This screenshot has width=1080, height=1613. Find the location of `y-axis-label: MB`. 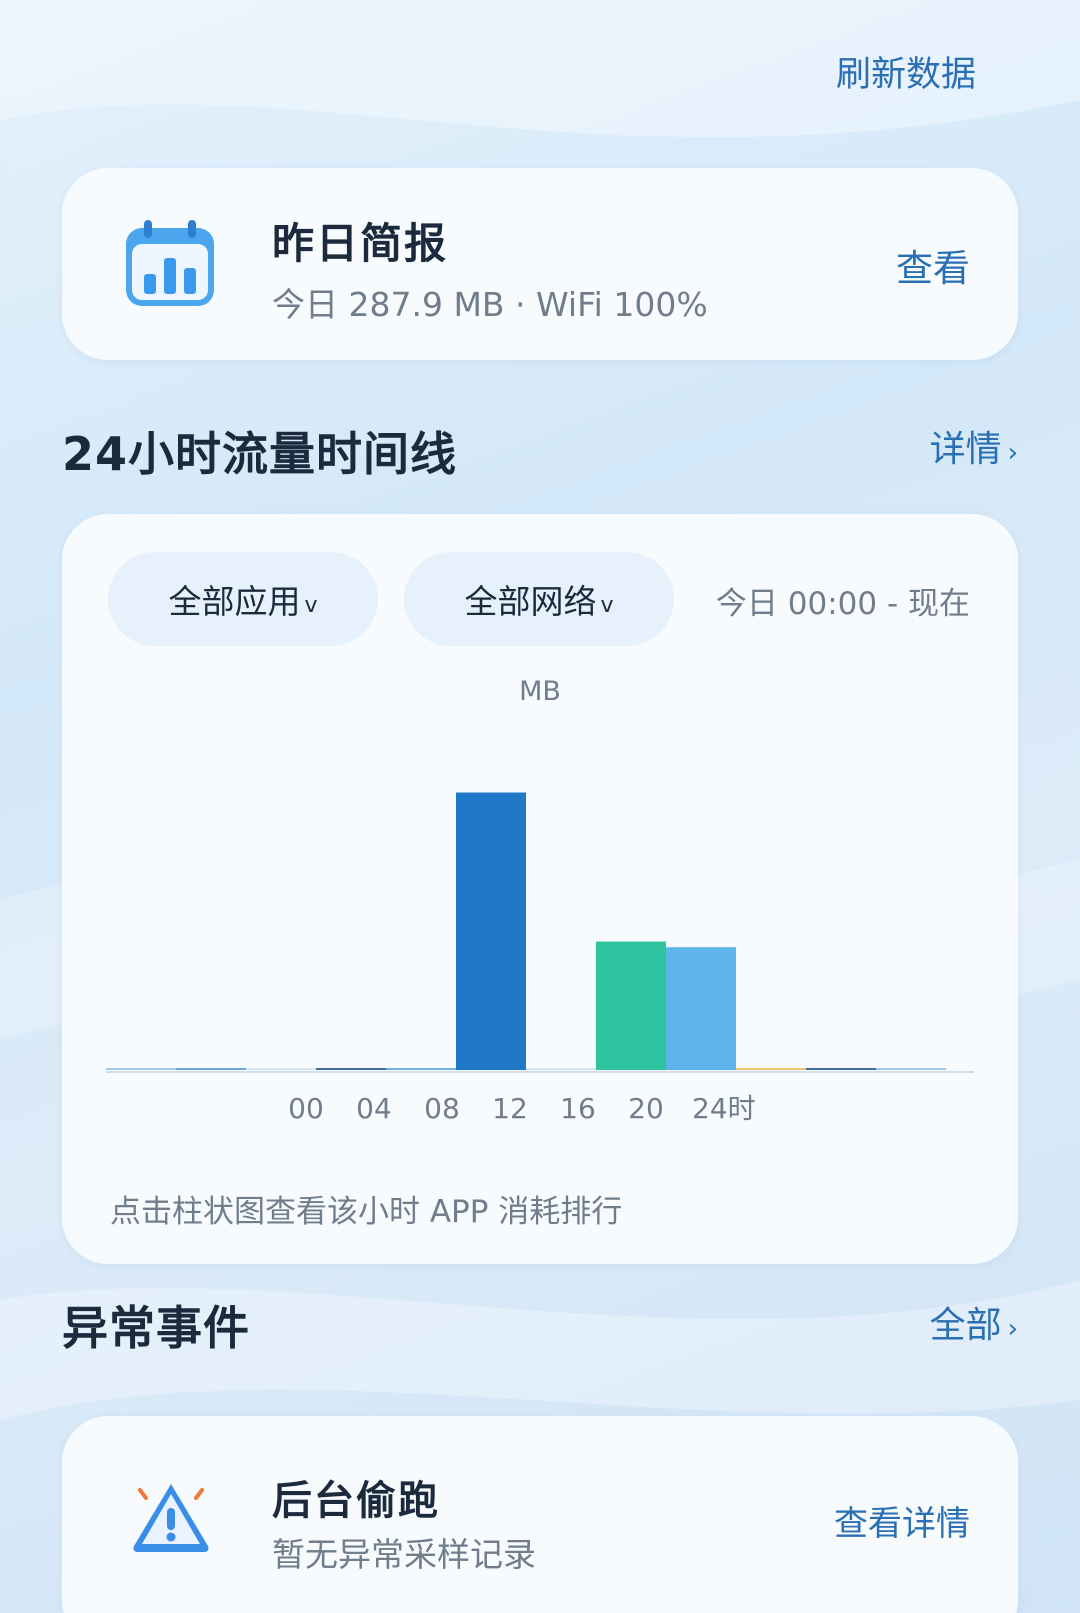

y-axis-label: MB is located at coordinates (540, 691).